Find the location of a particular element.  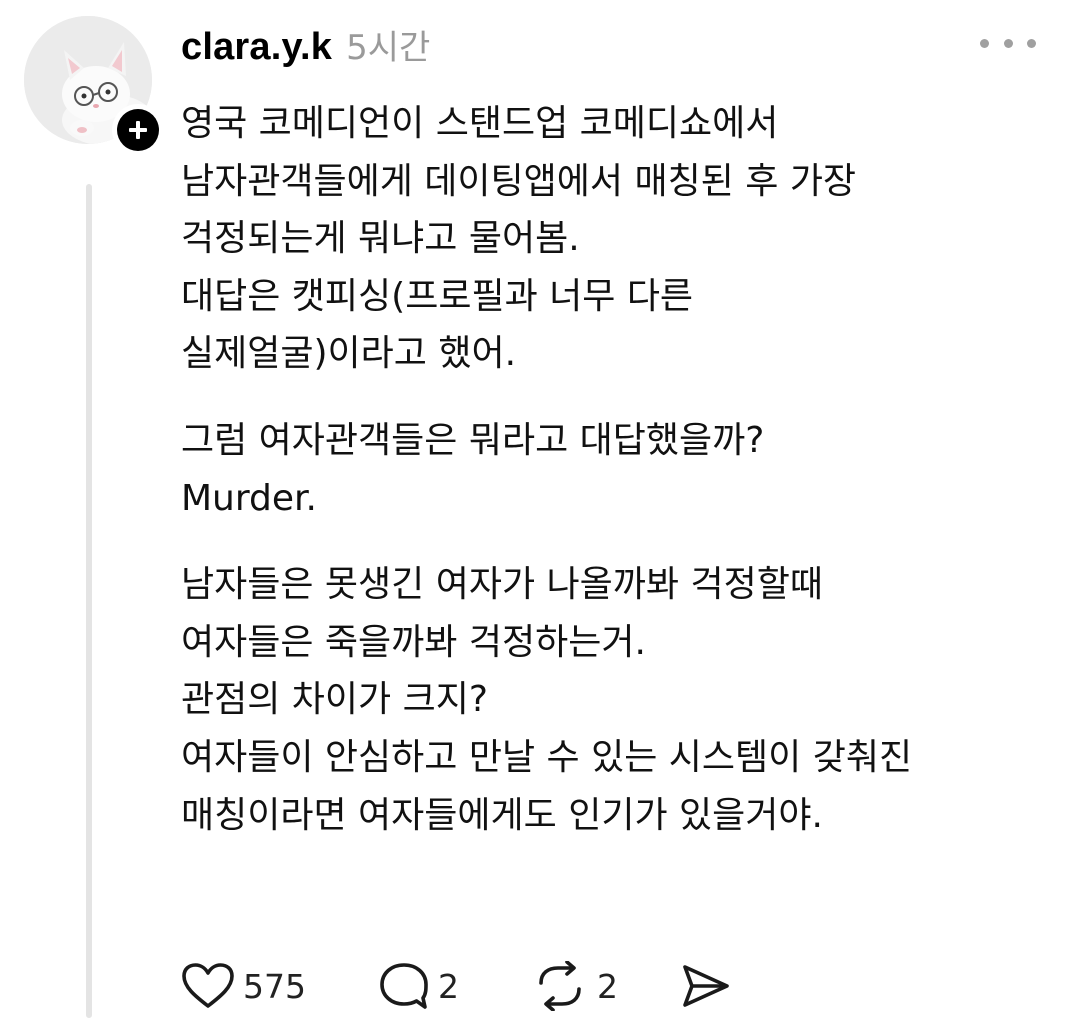

more-horizontal-icon is located at coordinates (984, 43).